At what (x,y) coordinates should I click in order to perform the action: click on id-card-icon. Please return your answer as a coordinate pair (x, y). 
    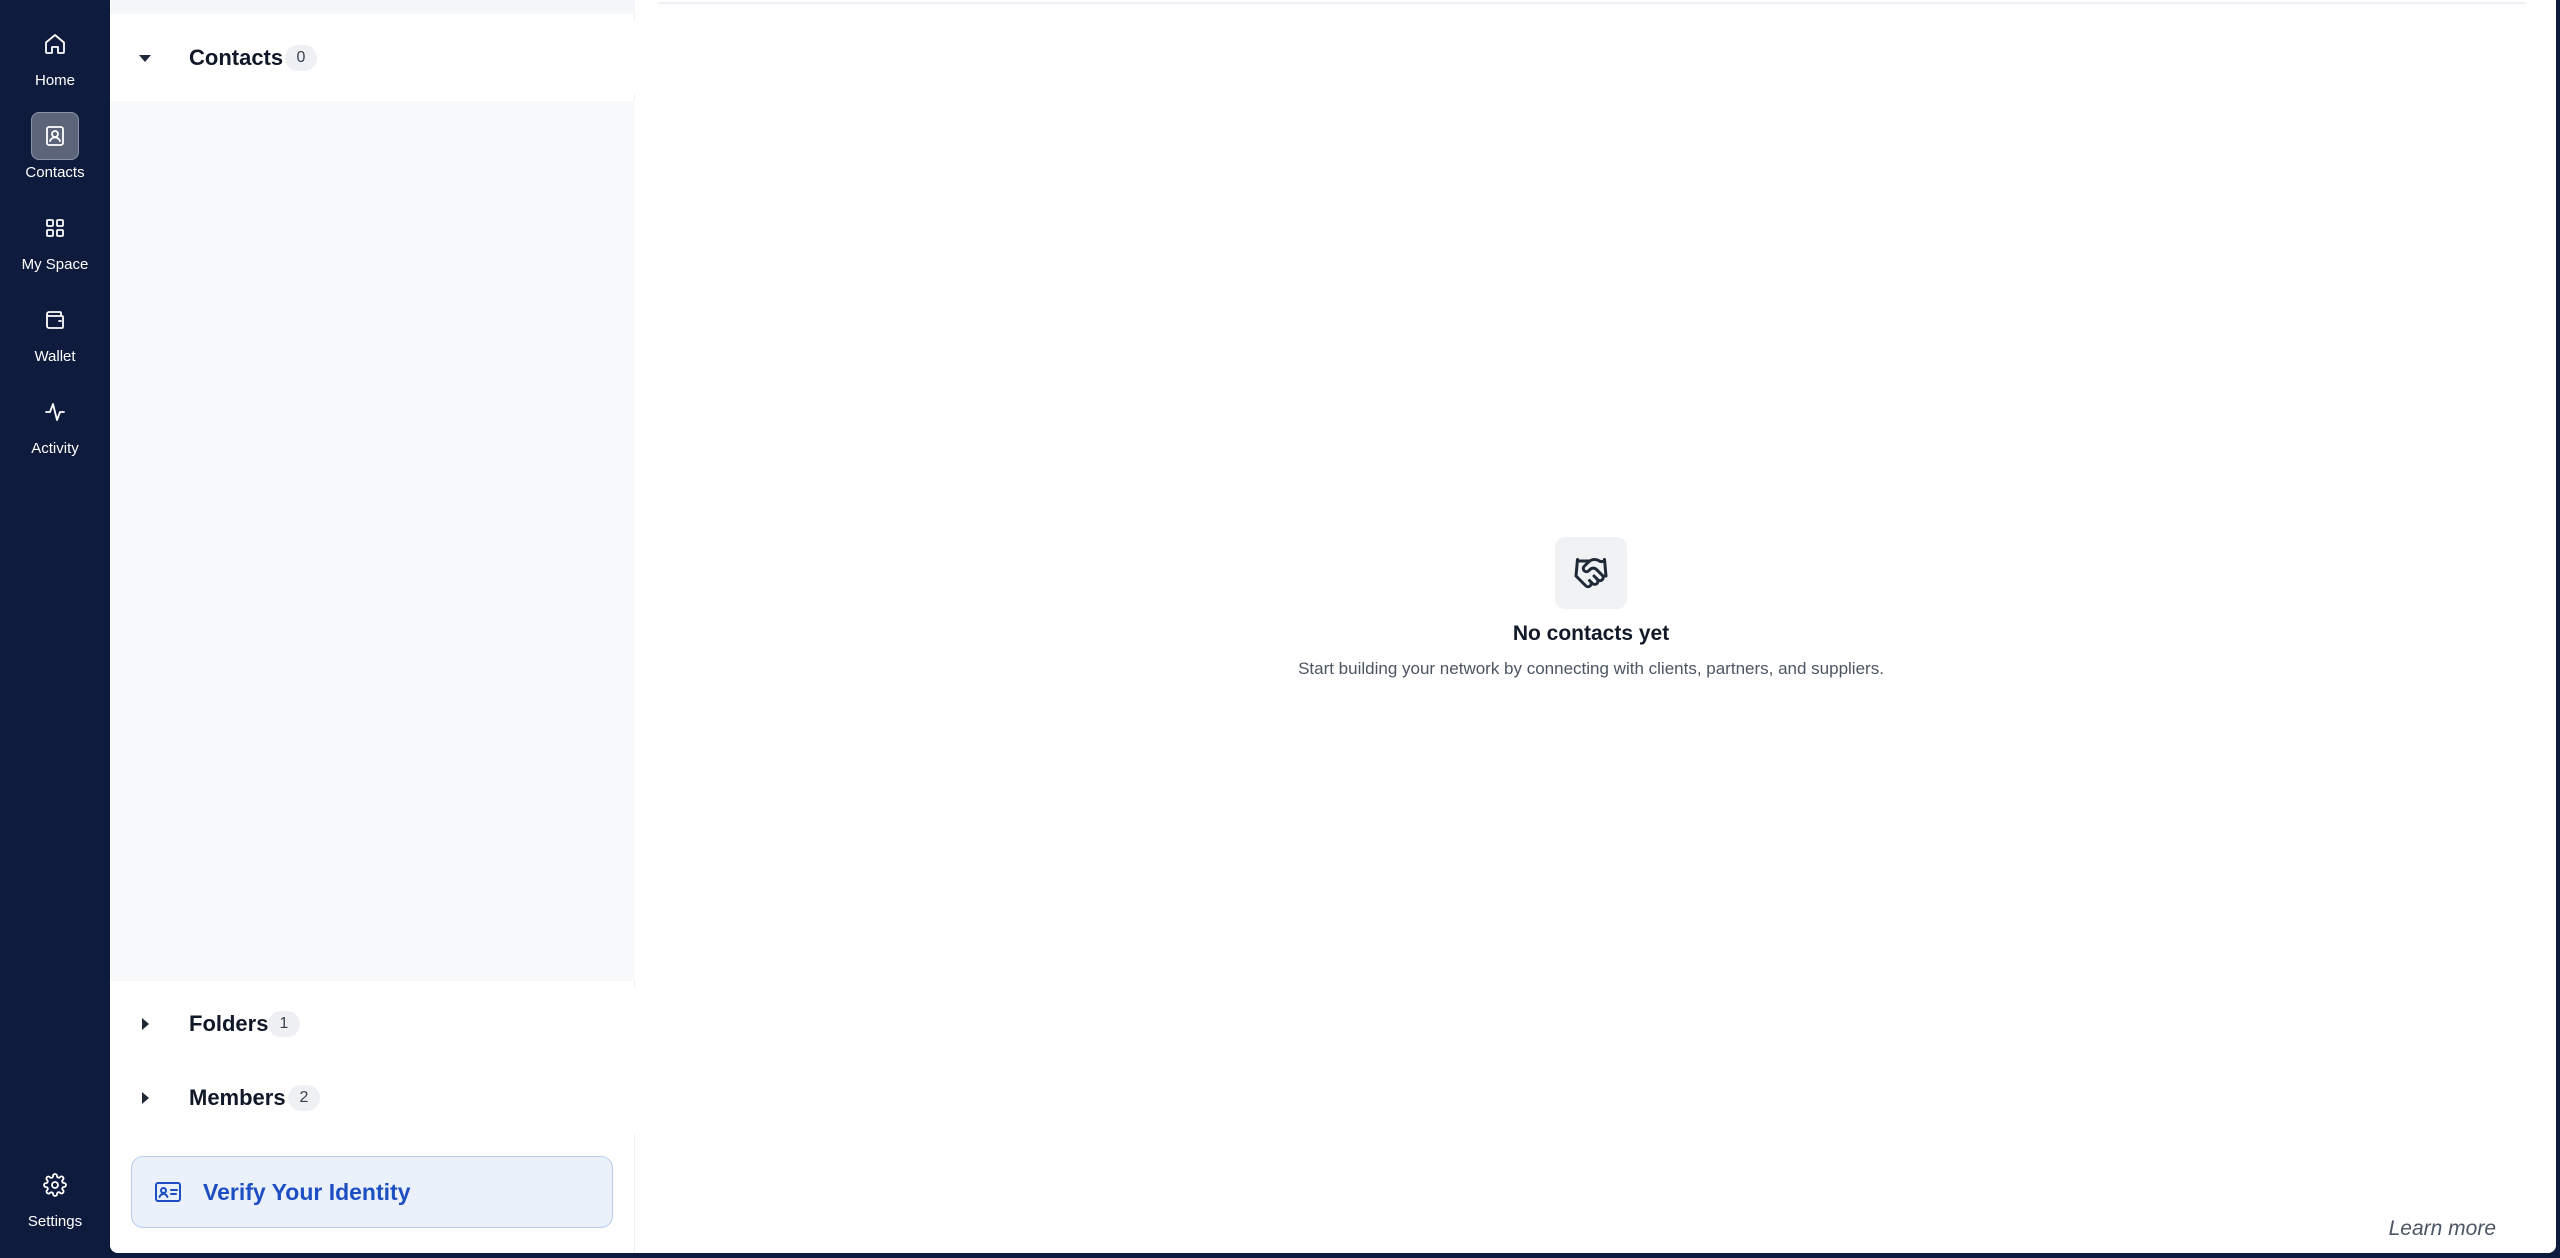
    Looking at the image, I should click on (168, 1192).